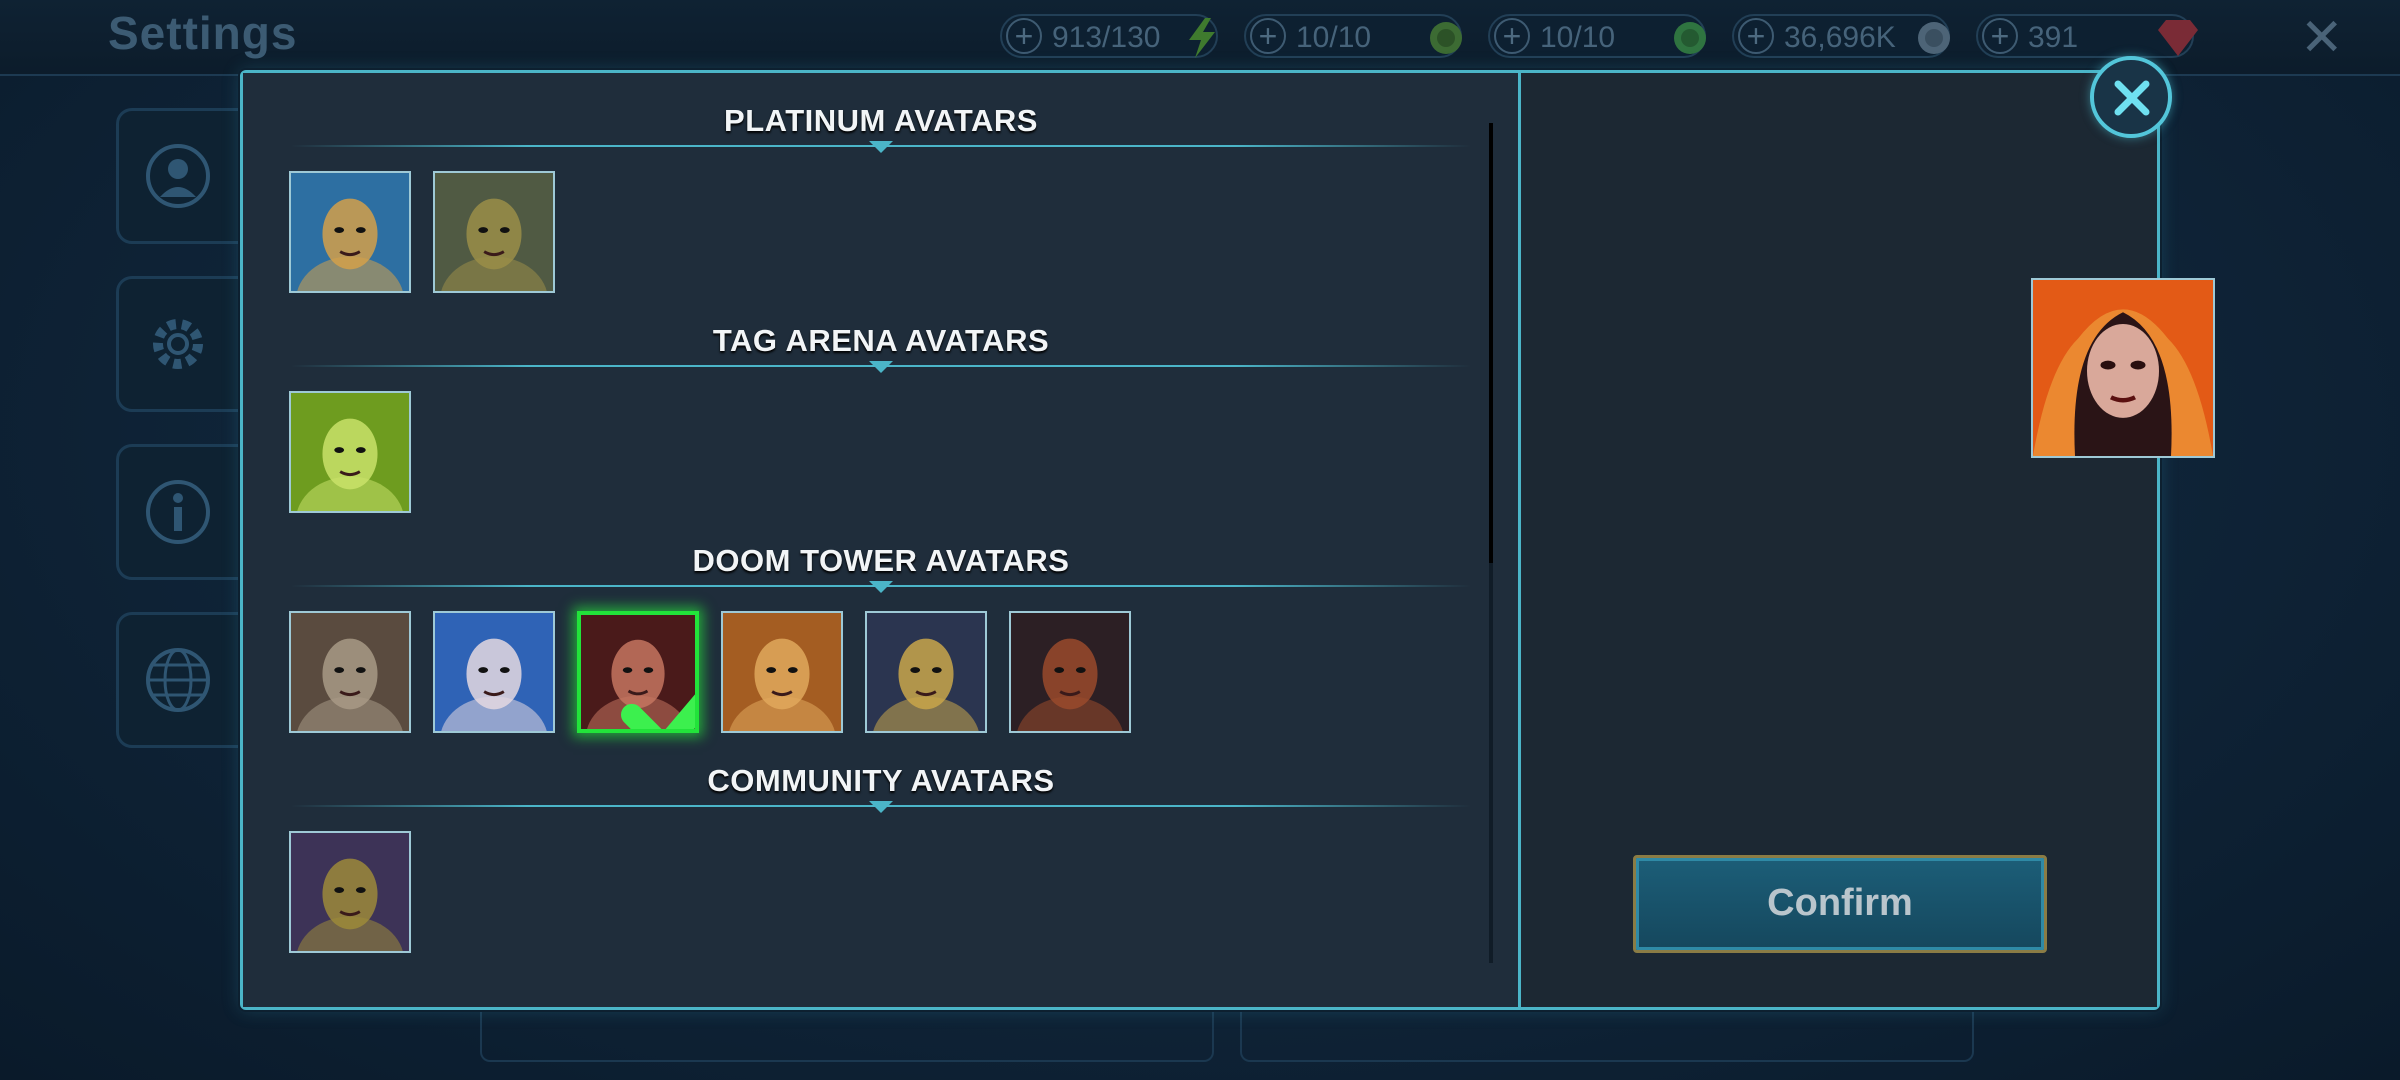 Image resolution: width=2400 pixels, height=1080 pixels. I want to click on resource-tag-arena-token: + 10/10, so click(1597, 36).